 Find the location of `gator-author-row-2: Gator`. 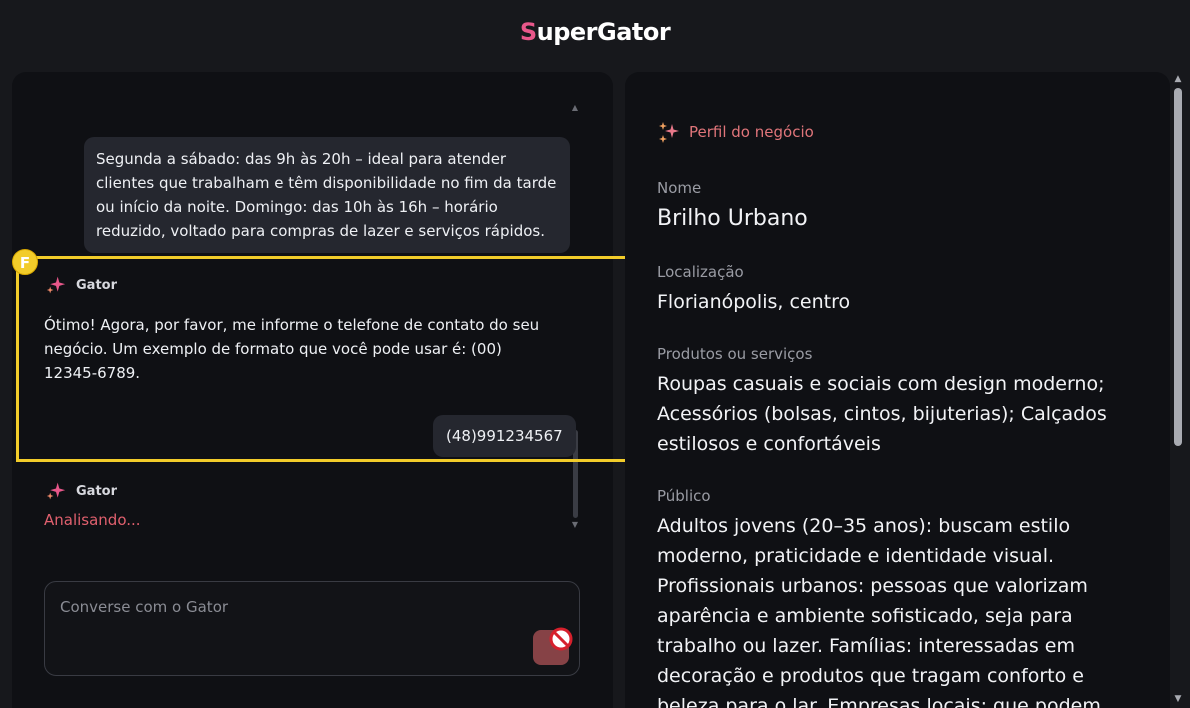

gator-author-row-2: Gator is located at coordinates (81, 491).